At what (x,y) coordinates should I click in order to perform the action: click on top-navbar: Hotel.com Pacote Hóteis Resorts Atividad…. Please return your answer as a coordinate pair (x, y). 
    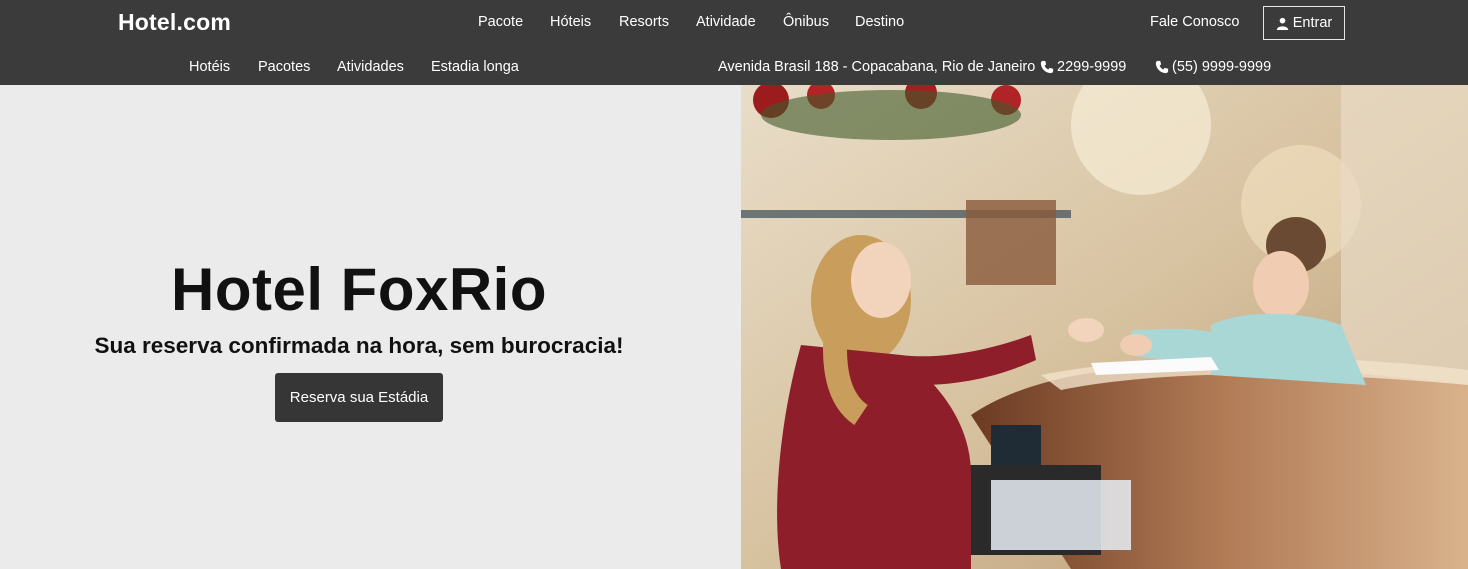
    Looking at the image, I should click on (734, 42).